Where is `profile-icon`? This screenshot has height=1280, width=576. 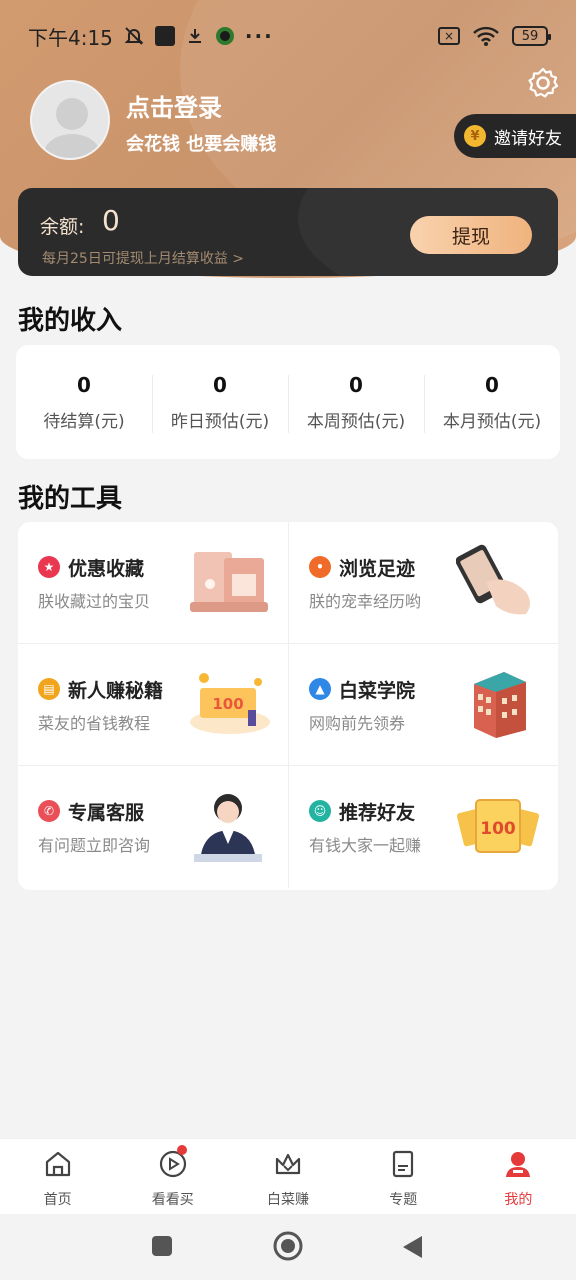 profile-icon is located at coordinates (518, 1164).